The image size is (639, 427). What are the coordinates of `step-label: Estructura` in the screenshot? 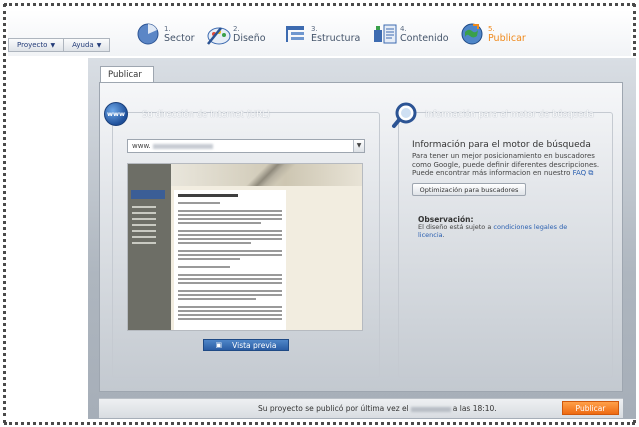 It's located at (336, 38).